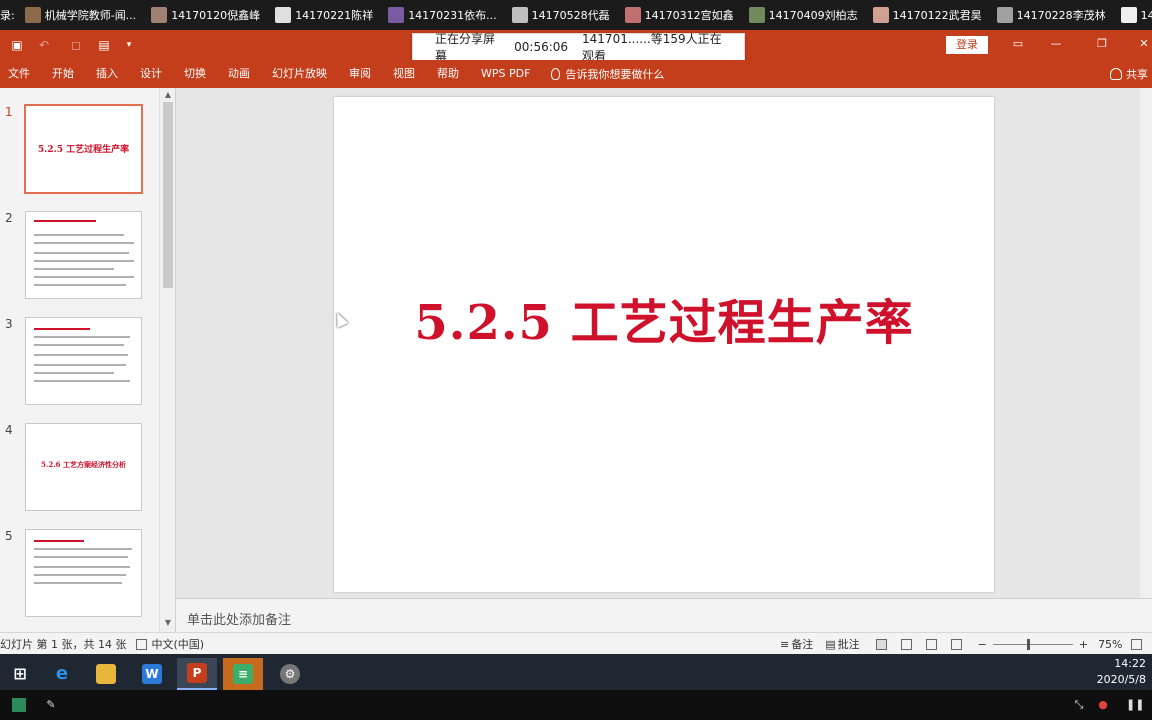 The width and height of the screenshot is (1152, 720). What do you see at coordinates (1121, 672) in the screenshot?
I see `system-clock: 14:22 2020/5/8` at bounding box center [1121, 672].